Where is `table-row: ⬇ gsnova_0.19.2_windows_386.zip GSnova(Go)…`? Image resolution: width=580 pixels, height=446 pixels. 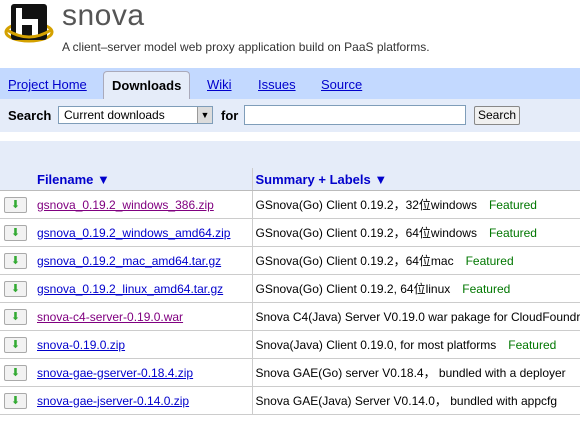 table-row: ⬇ gsnova_0.19.2_windows_386.zip GSnova(Go)… is located at coordinates (290, 204).